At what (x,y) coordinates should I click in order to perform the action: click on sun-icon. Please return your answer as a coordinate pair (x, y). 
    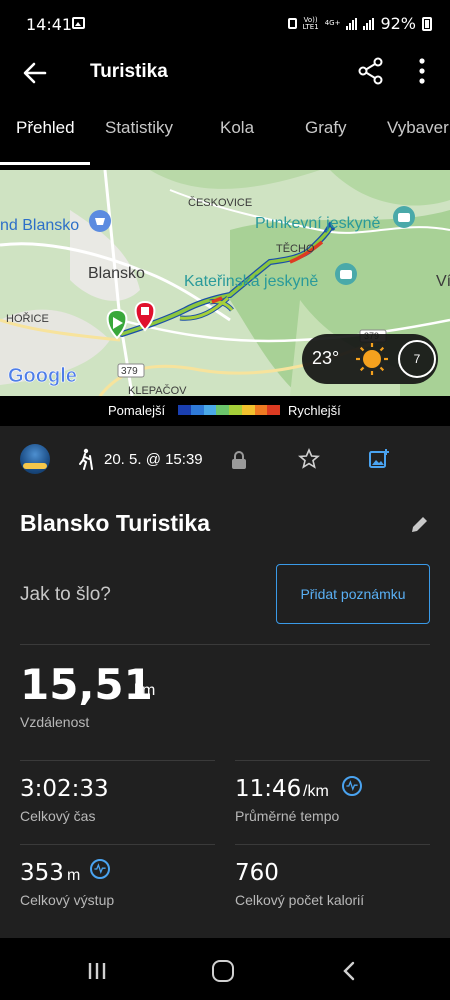
    Looking at the image, I should click on (372, 359).